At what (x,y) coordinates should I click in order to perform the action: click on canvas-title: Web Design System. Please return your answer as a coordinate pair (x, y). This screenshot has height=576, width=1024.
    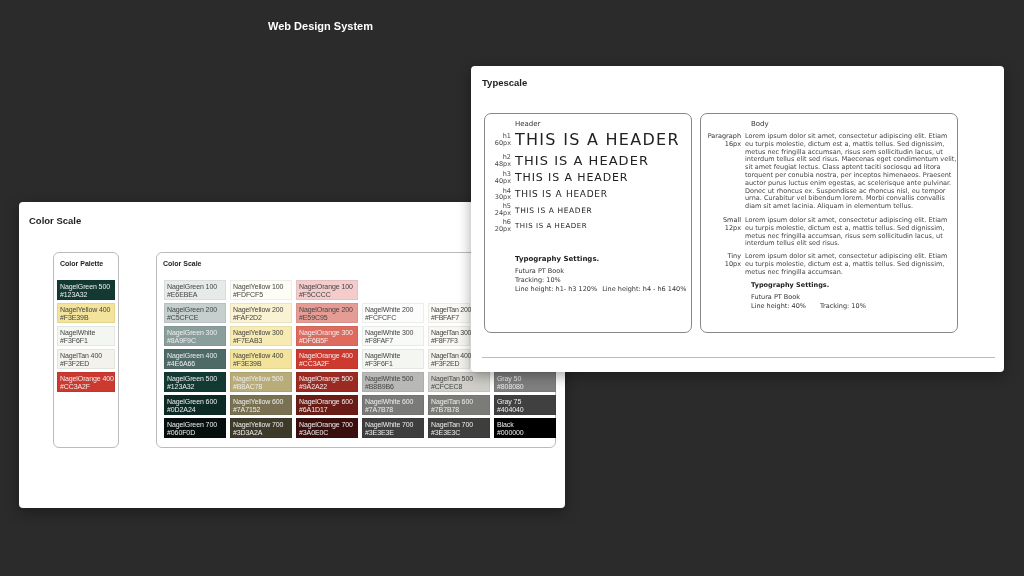
    Looking at the image, I should click on (320, 26).